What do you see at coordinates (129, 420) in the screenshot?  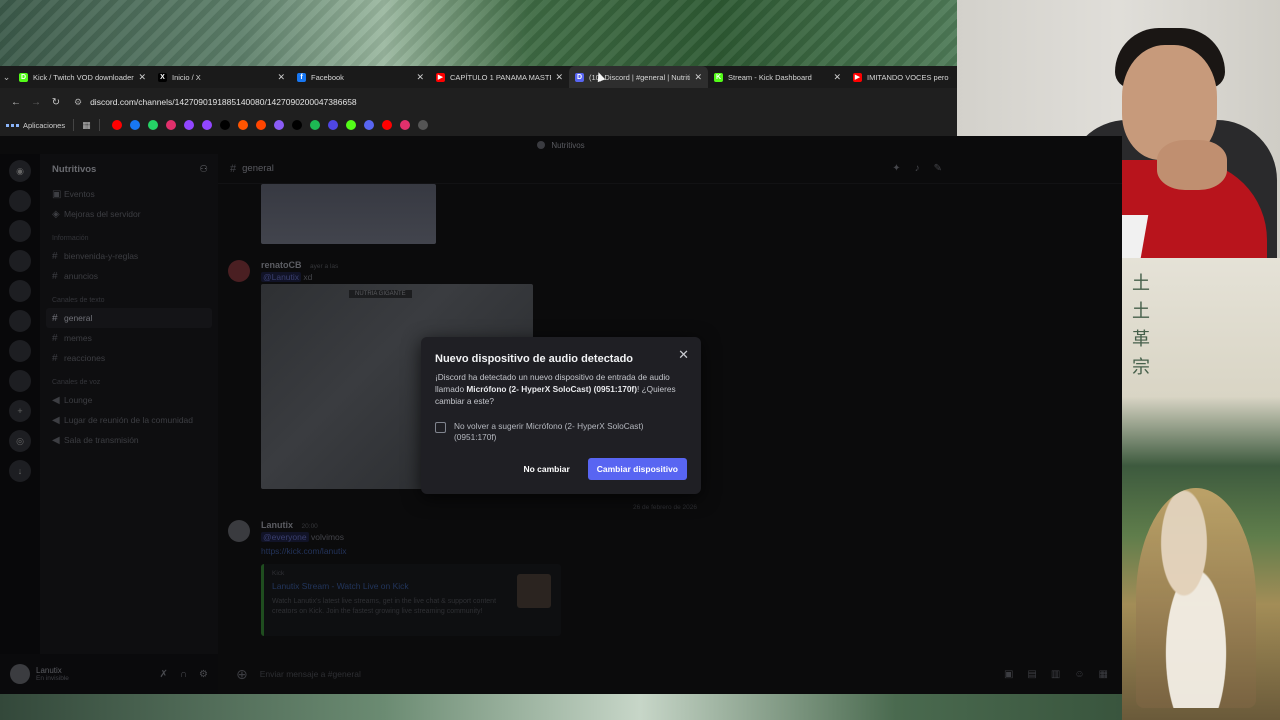 I see `voice-channel-item: ◀ Lugar de reunión de la comunidad` at bounding box center [129, 420].